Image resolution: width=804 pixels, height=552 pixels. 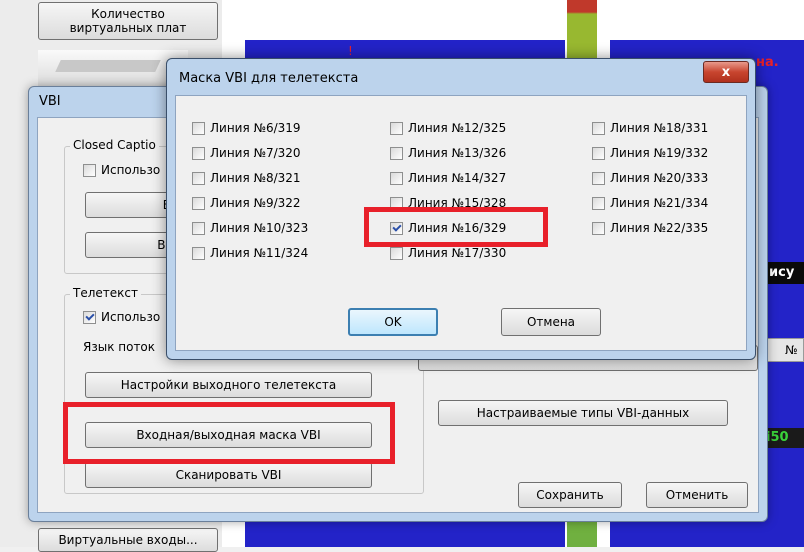 I want to click on close-icon: x, so click(x=726, y=72).